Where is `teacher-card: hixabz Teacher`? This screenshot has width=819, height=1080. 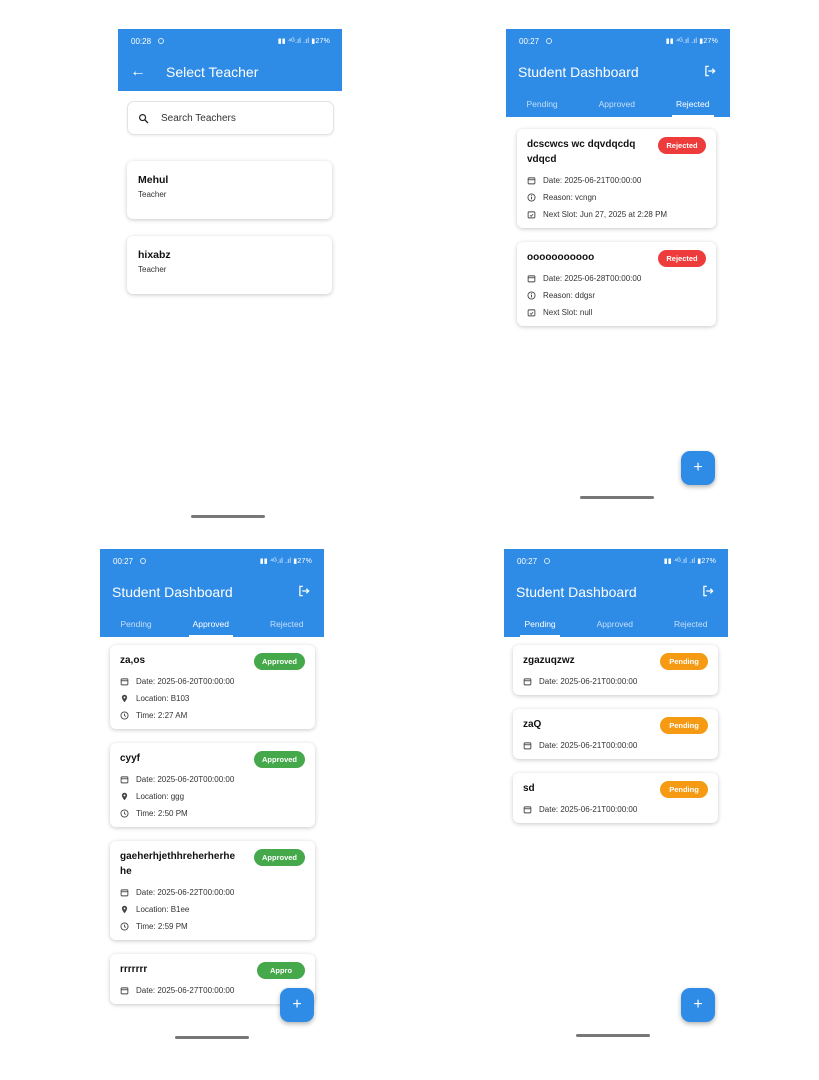 teacher-card: hixabz Teacher is located at coordinates (229, 265).